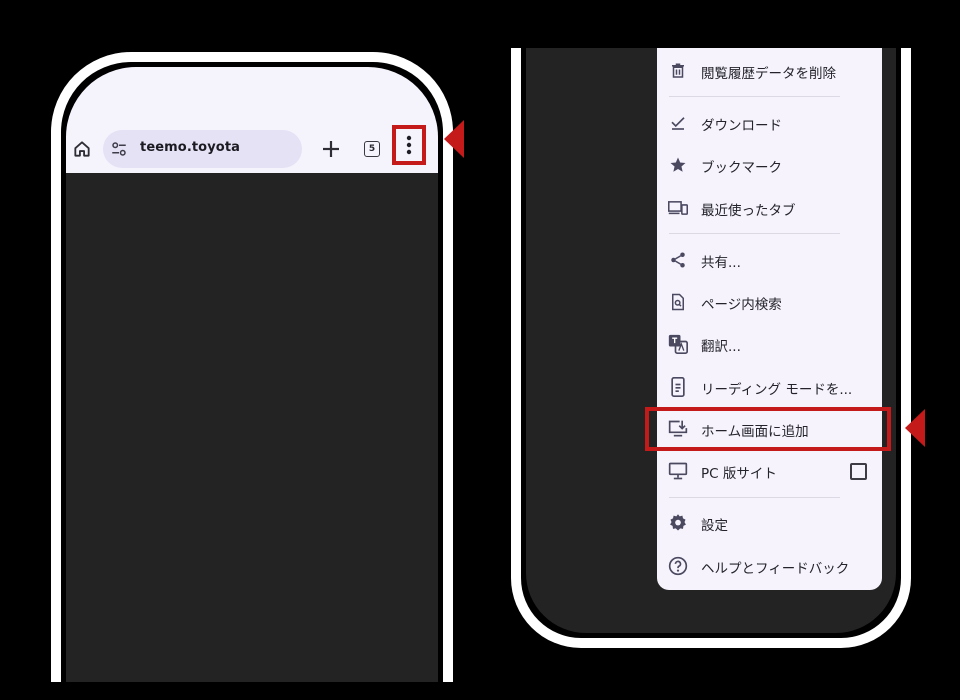 Image resolution: width=960 pixels, height=700 pixels. I want to click on tab-switcher-button: 5, so click(372, 149).